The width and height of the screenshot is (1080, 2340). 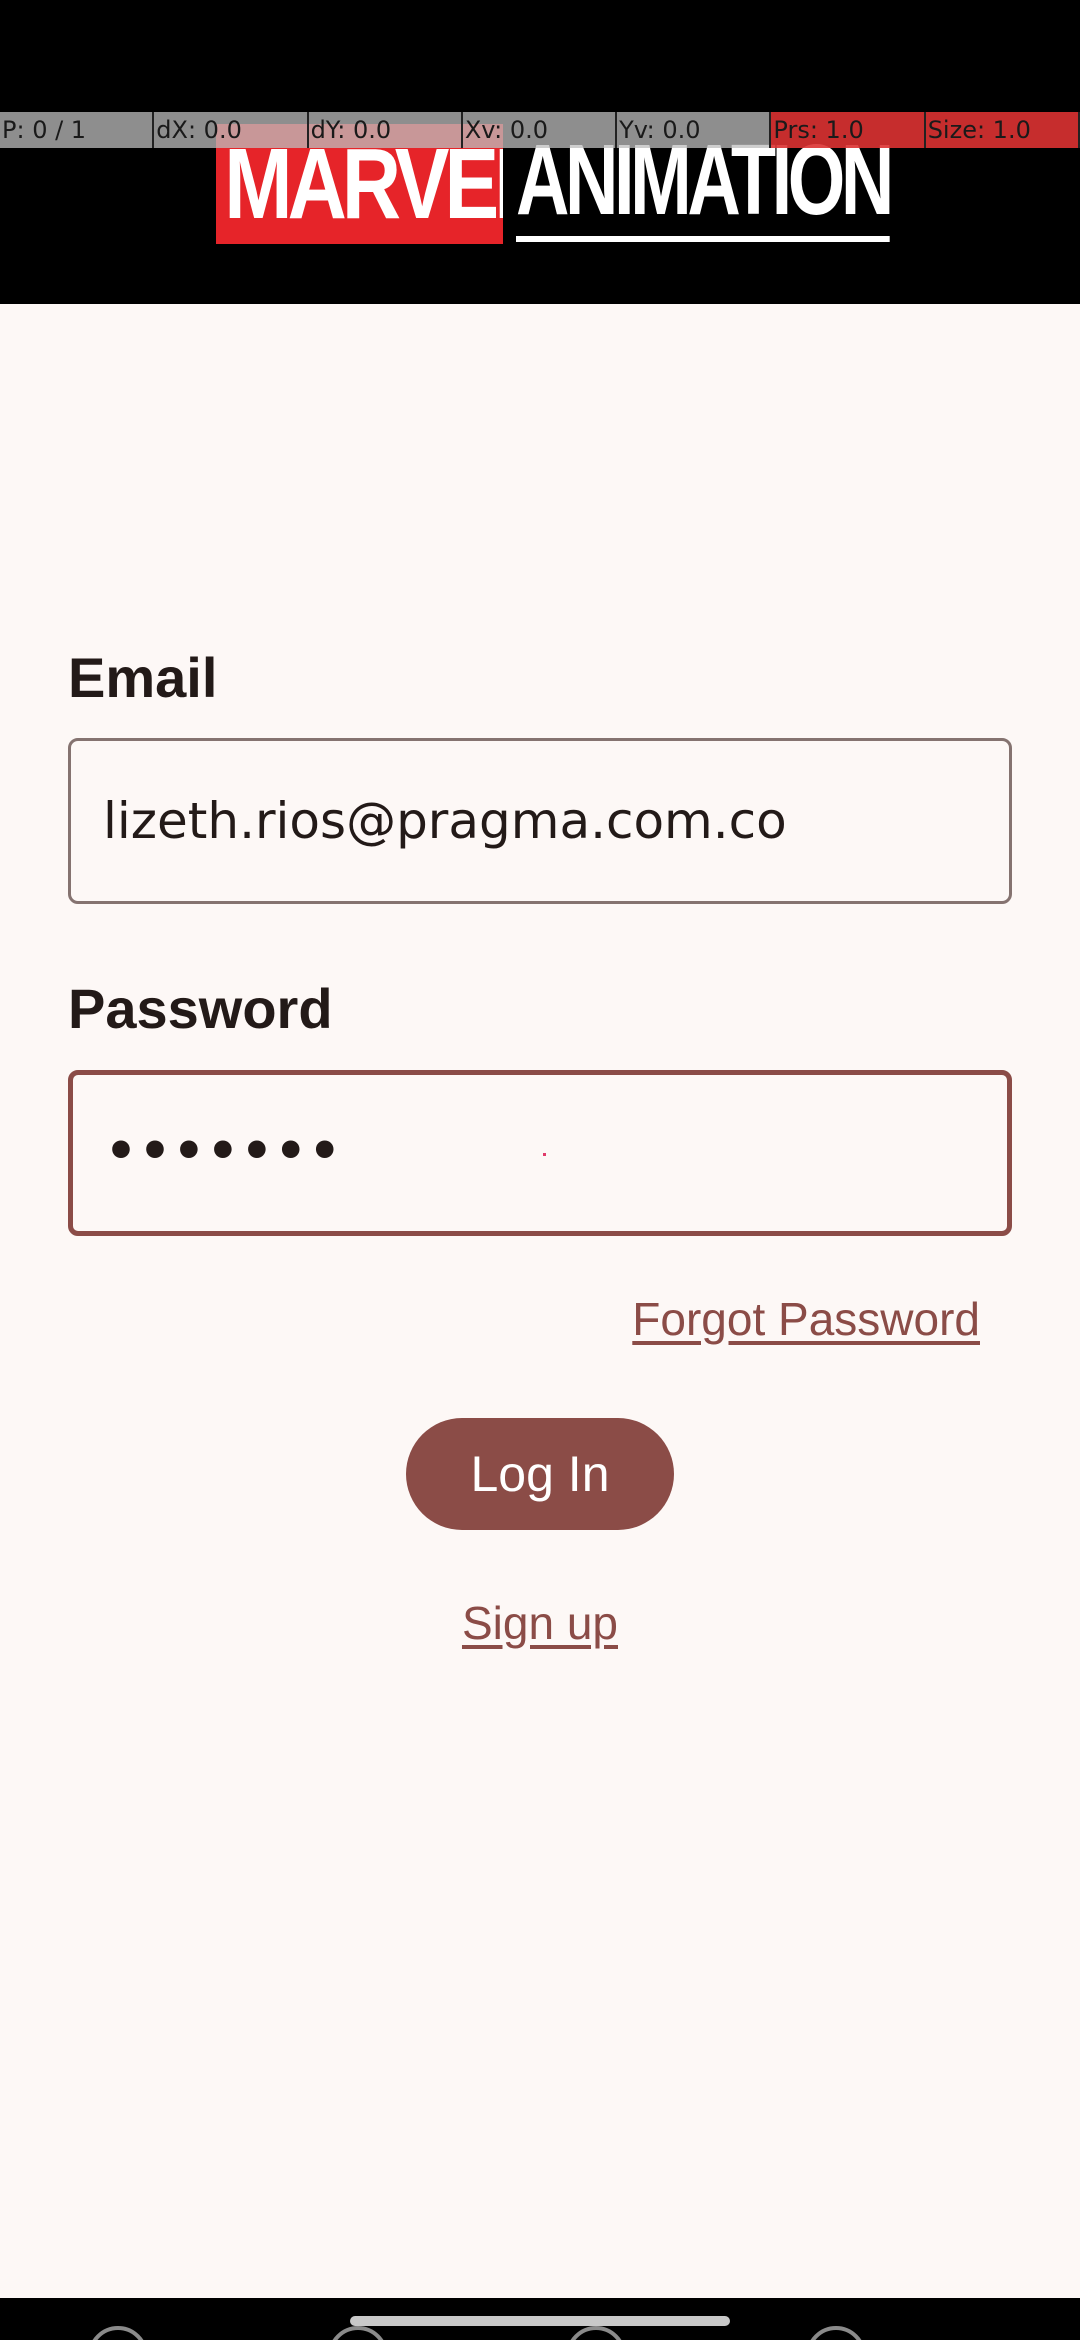 I want to click on email-field: lizeth.rios@pragma.com.co, so click(x=540, y=821).